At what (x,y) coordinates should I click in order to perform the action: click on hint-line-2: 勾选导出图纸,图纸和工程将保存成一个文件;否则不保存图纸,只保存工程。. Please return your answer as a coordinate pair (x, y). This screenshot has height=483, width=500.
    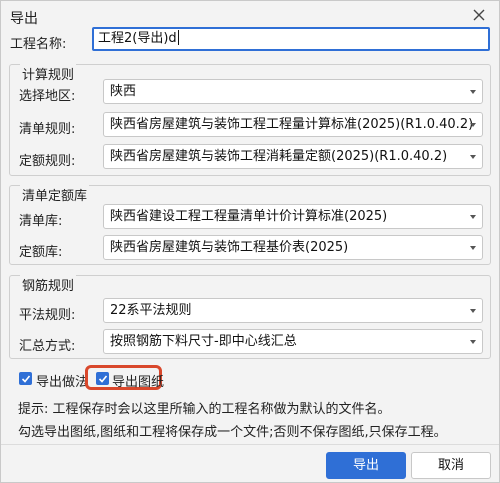
    Looking at the image, I should click on (232, 432).